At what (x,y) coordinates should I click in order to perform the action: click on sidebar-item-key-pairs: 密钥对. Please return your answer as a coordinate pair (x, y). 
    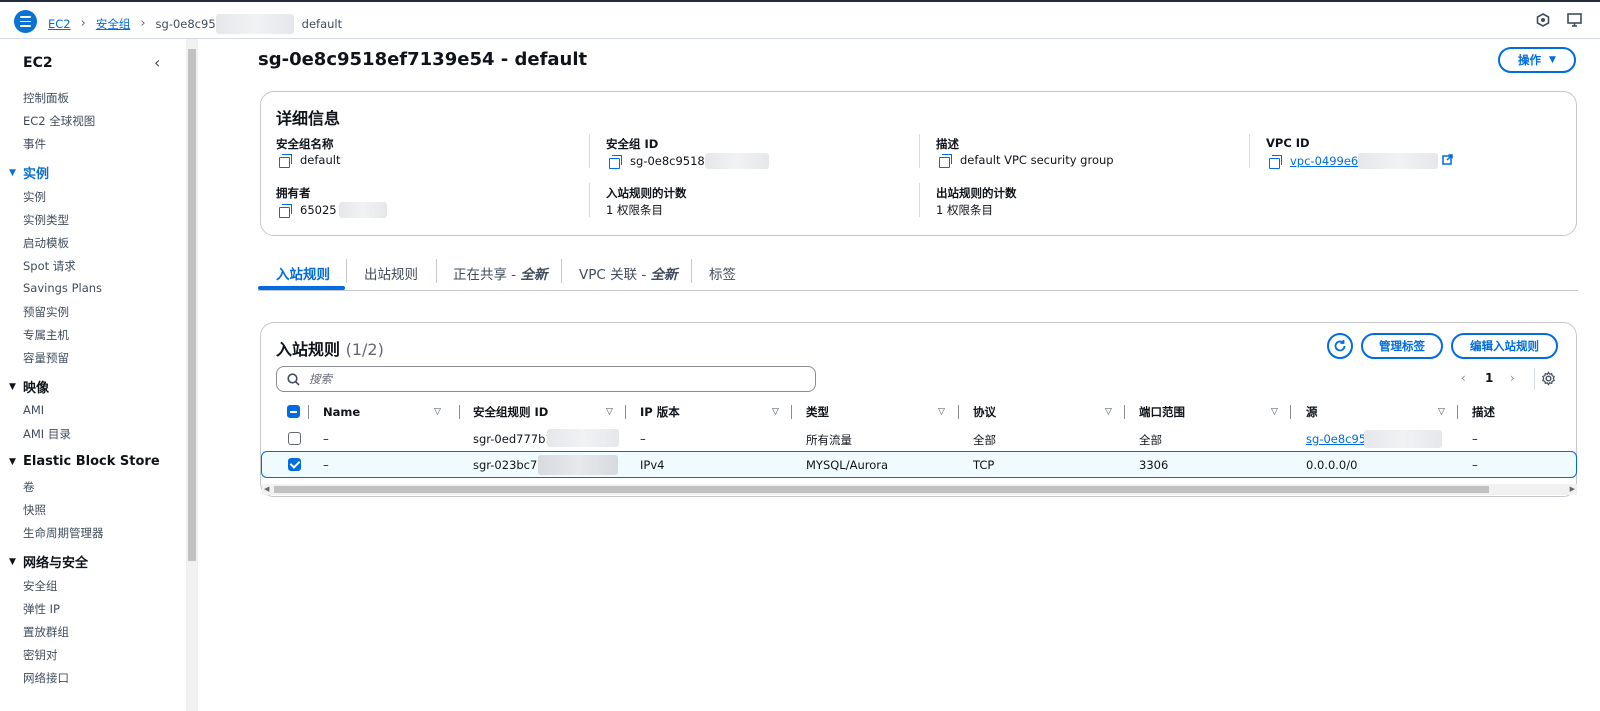
    Looking at the image, I should click on (40, 655).